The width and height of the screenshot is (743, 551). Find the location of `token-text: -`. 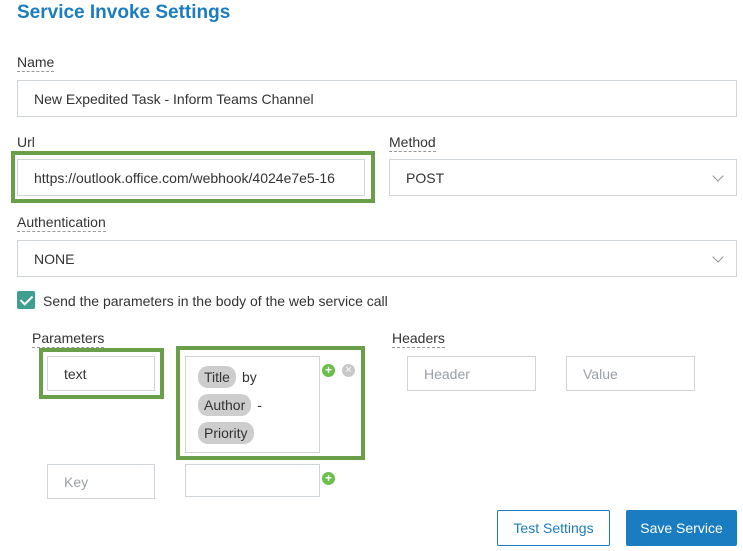

token-text: - is located at coordinates (259, 405).